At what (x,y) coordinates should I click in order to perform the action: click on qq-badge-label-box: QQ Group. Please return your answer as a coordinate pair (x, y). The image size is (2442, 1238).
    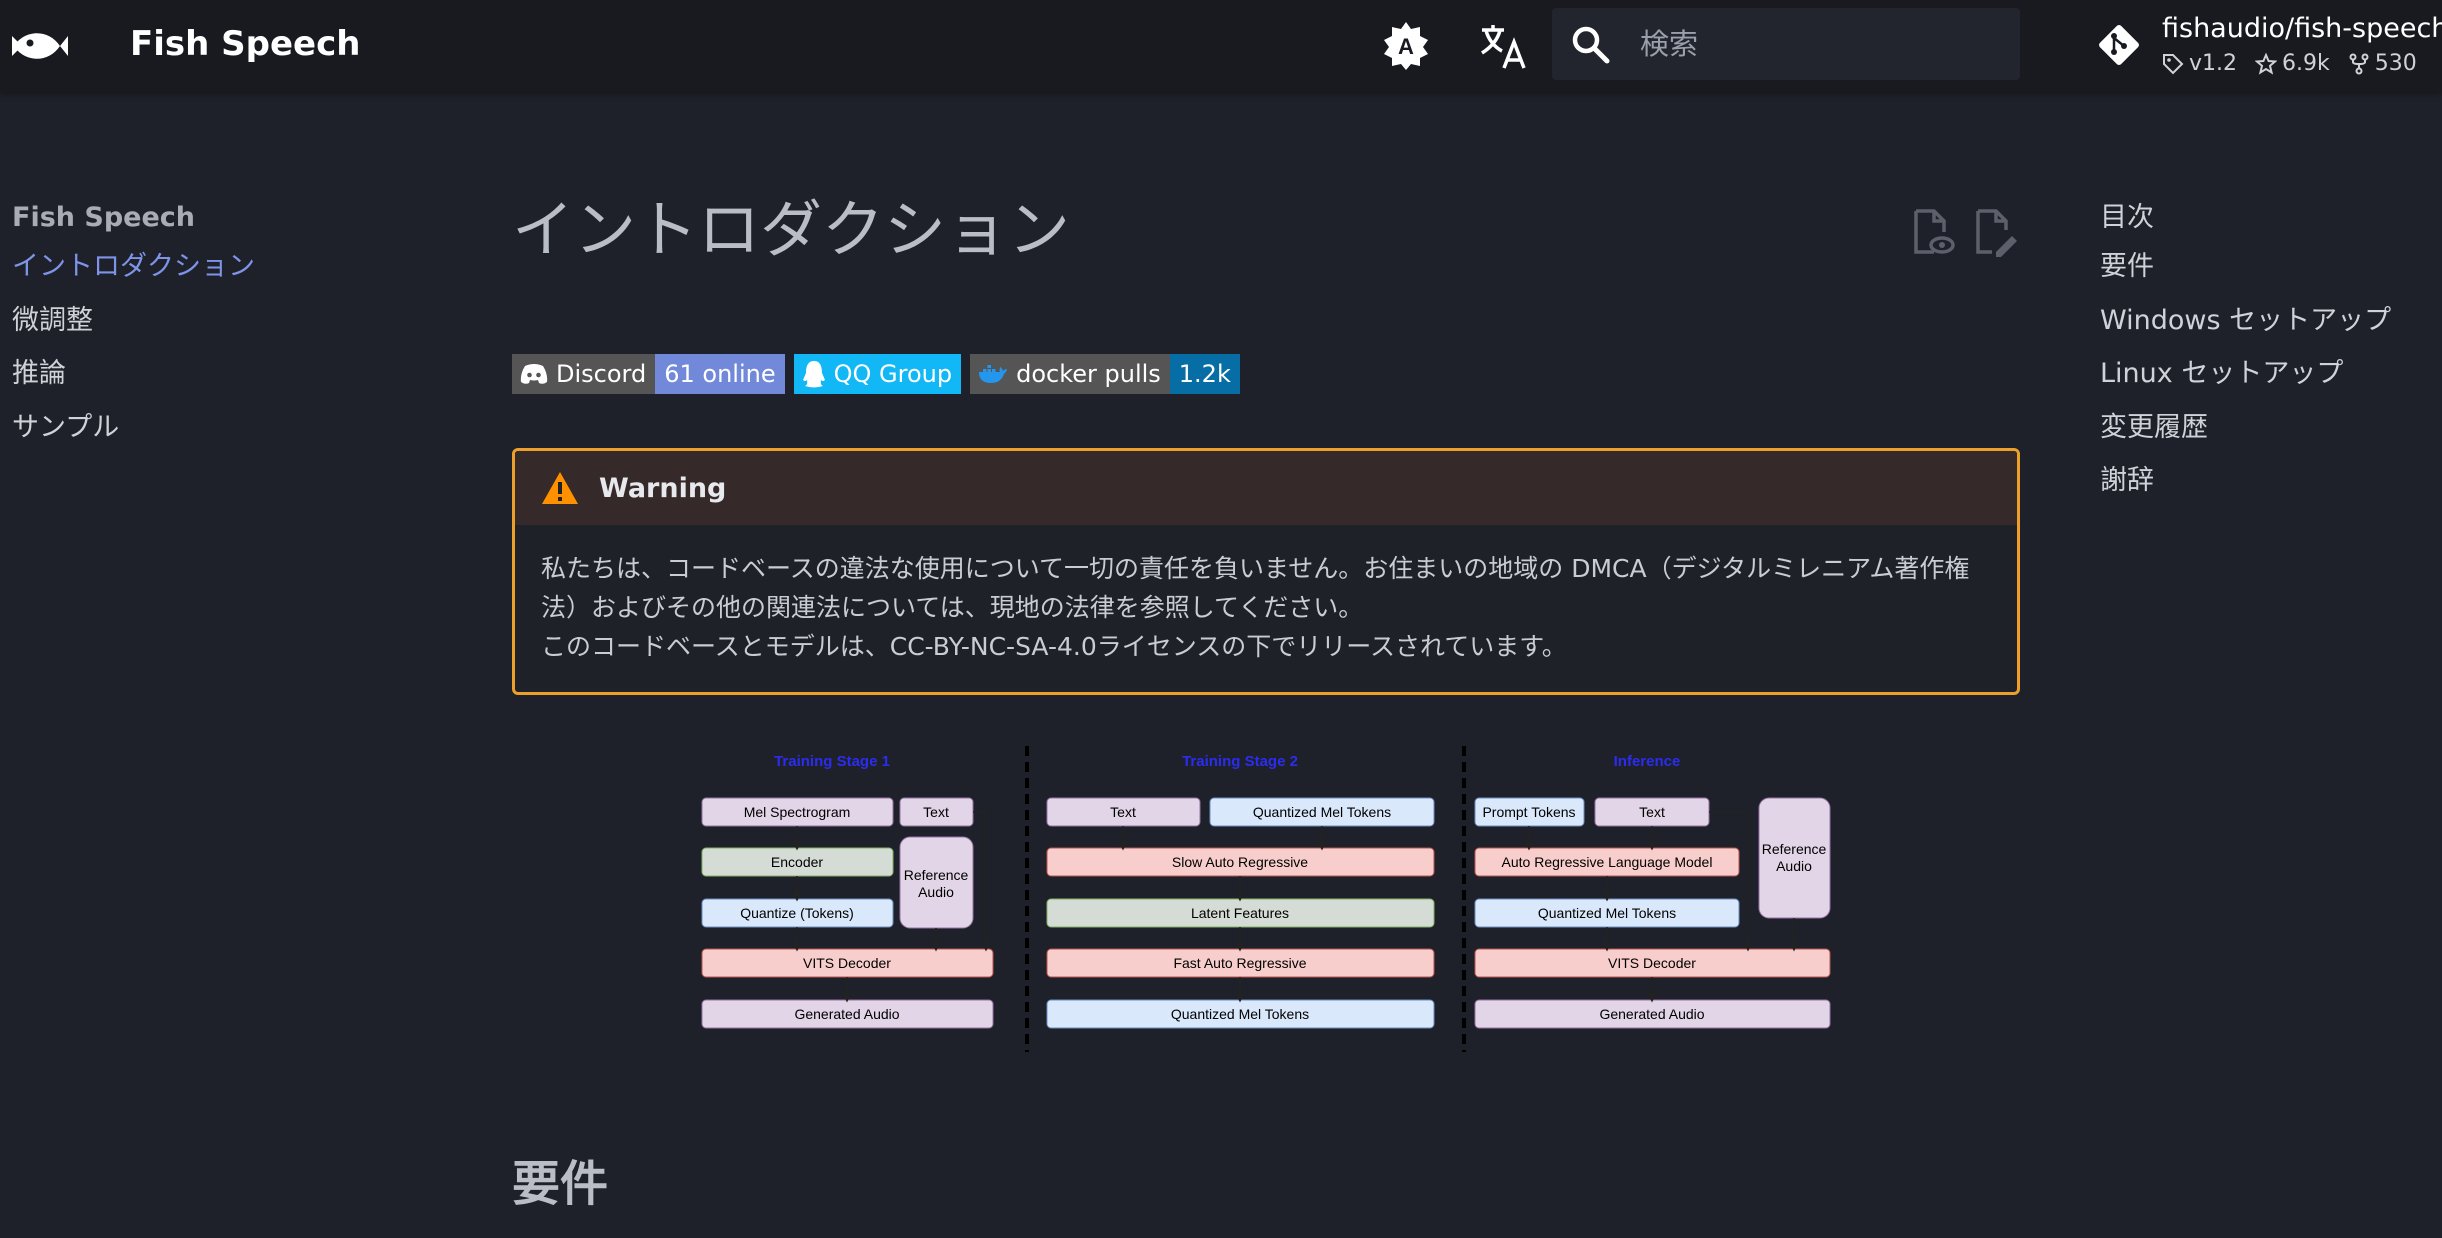
    Looking at the image, I should click on (877, 374).